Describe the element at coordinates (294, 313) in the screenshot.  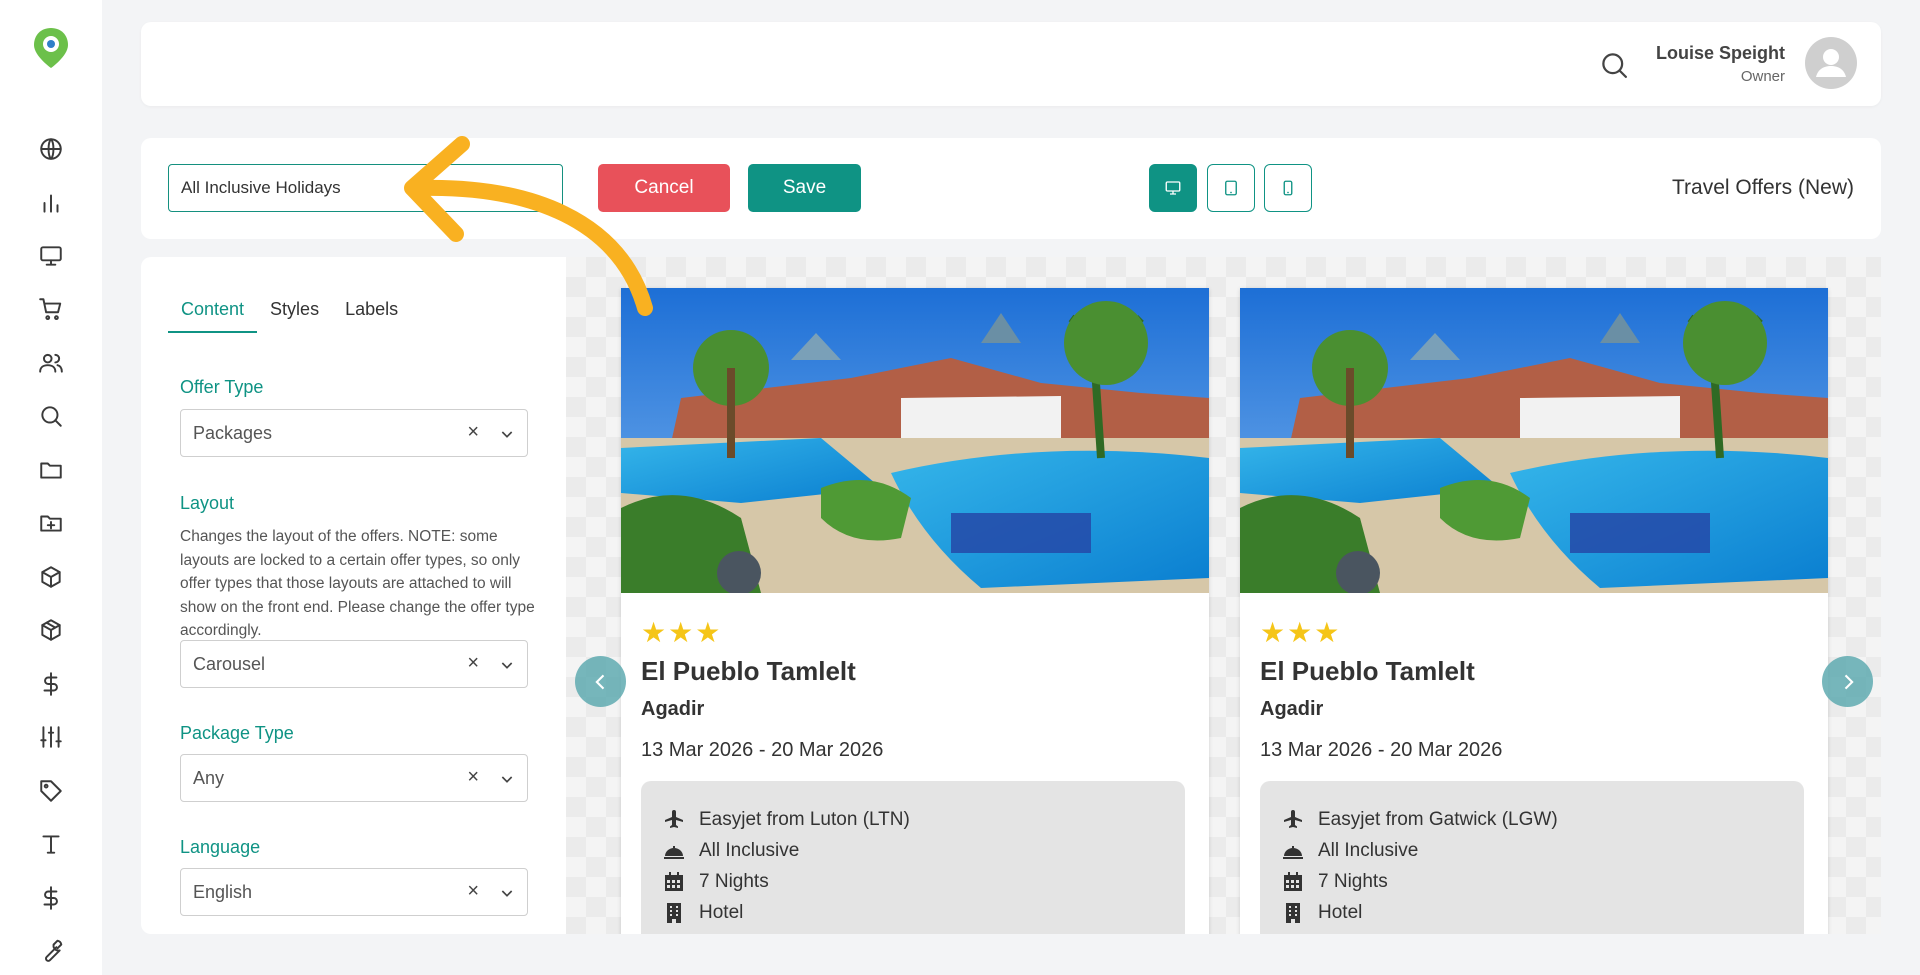
I see `tab-styles: Styles` at that location.